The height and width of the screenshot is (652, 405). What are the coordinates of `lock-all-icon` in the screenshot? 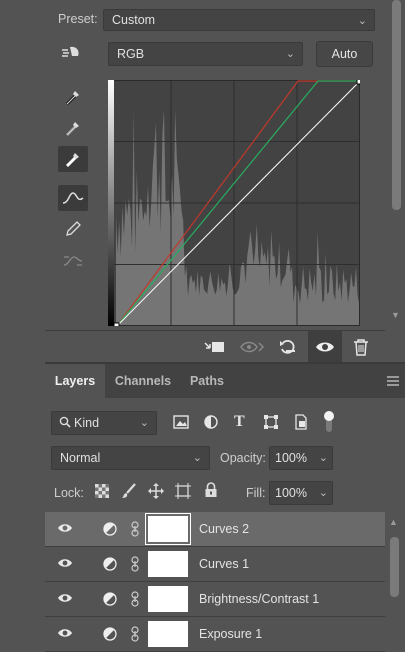 It's located at (211, 491).